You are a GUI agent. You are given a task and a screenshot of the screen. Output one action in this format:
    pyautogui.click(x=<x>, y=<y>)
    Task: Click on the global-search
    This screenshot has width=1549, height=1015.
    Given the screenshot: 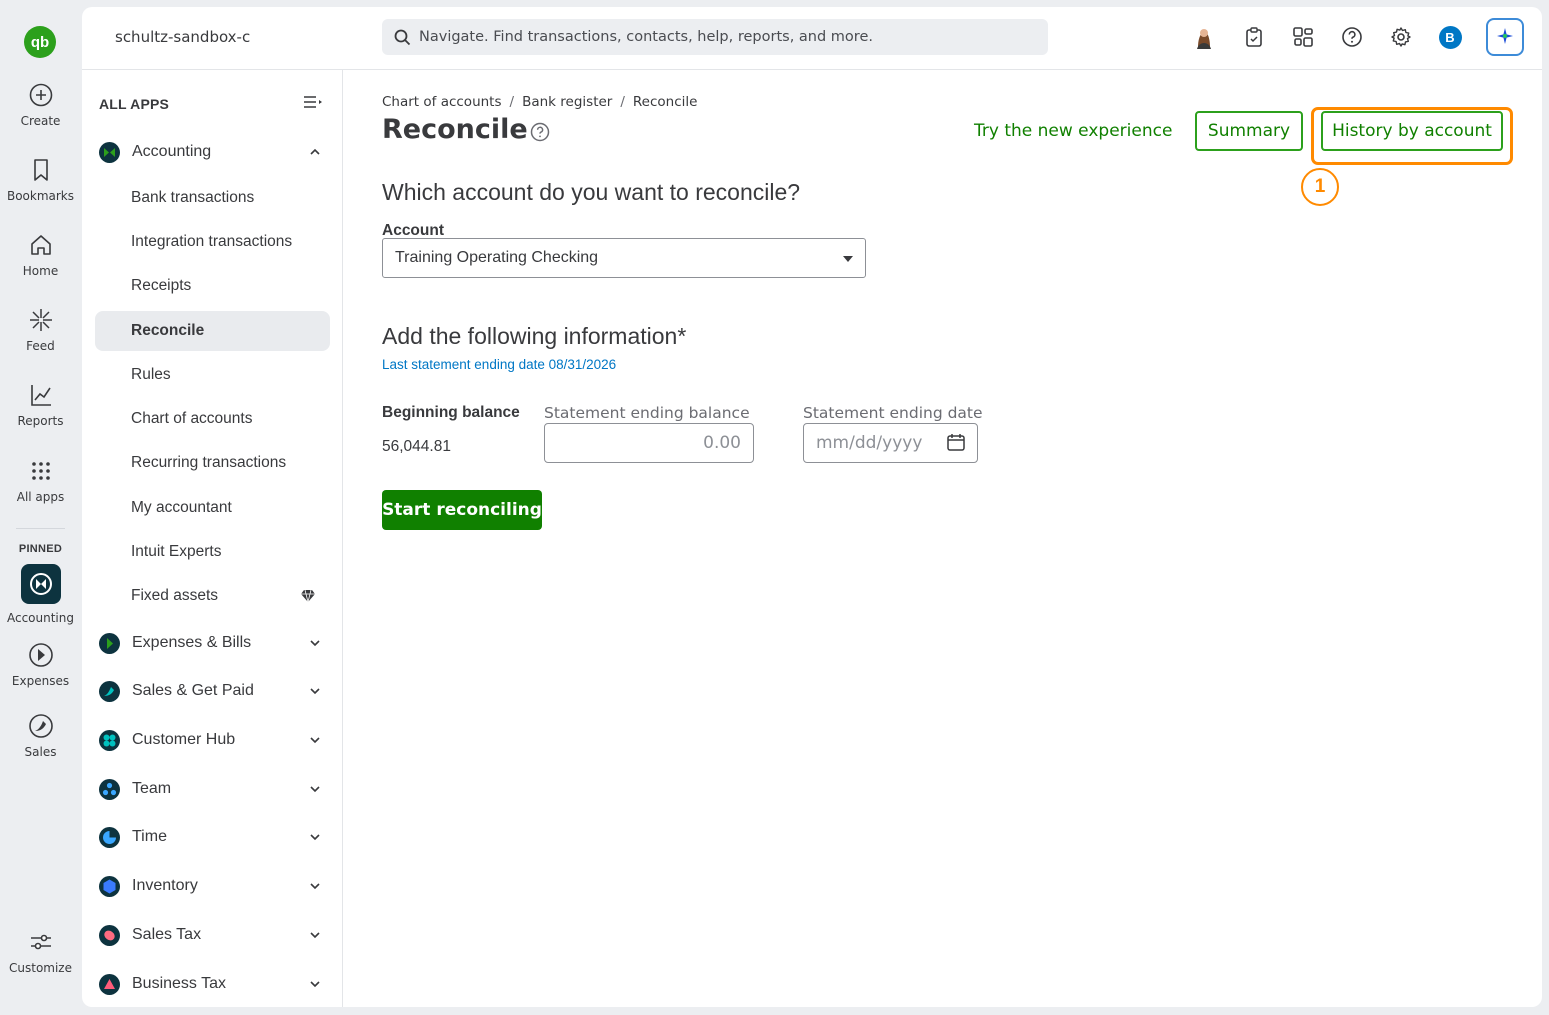 What is the action you would take?
    pyautogui.click(x=715, y=37)
    